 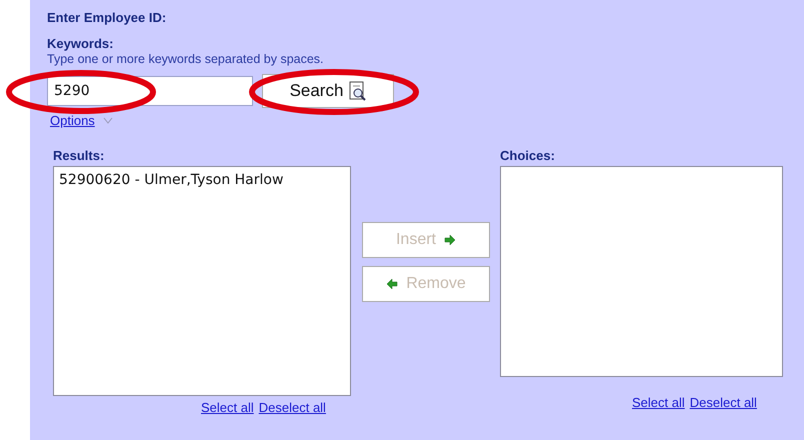 What do you see at coordinates (72, 120) in the screenshot?
I see `options-link: Options` at bounding box center [72, 120].